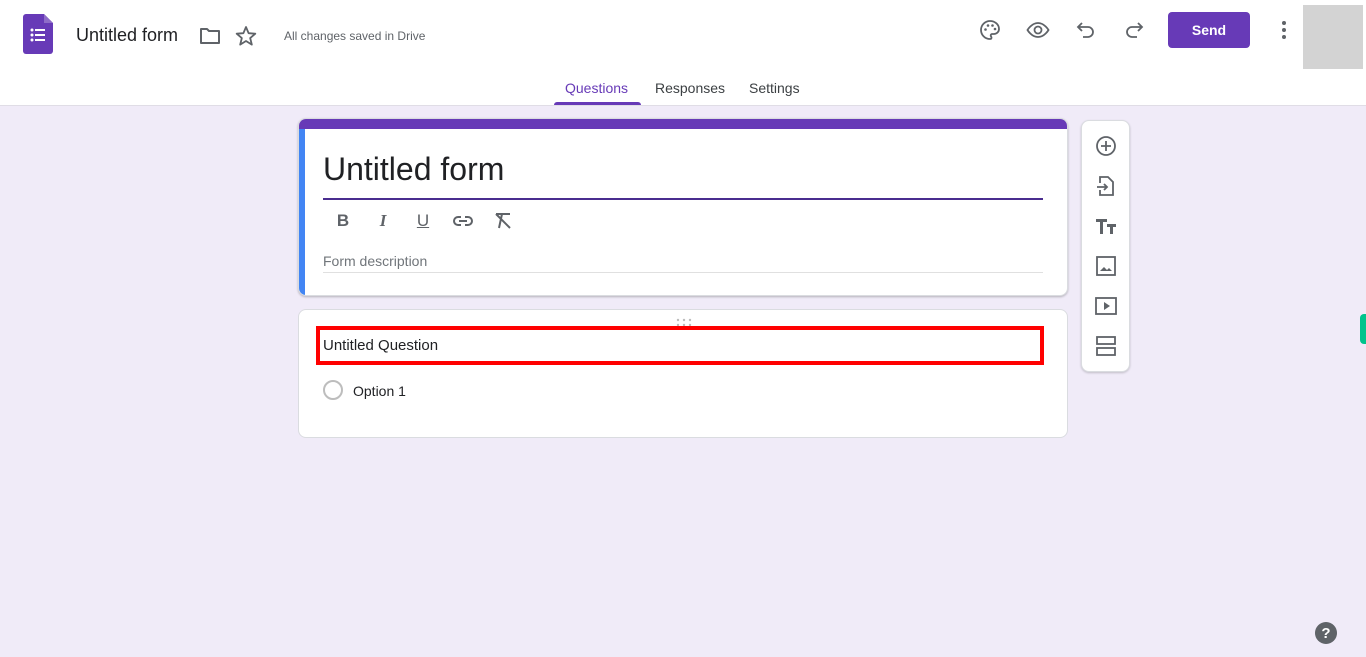 Image resolution: width=1366 pixels, height=657 pixels. What do you see at coordinates (210, 36) in the screenshot?
I see `folder-icon` at bounding box center [210, 36].